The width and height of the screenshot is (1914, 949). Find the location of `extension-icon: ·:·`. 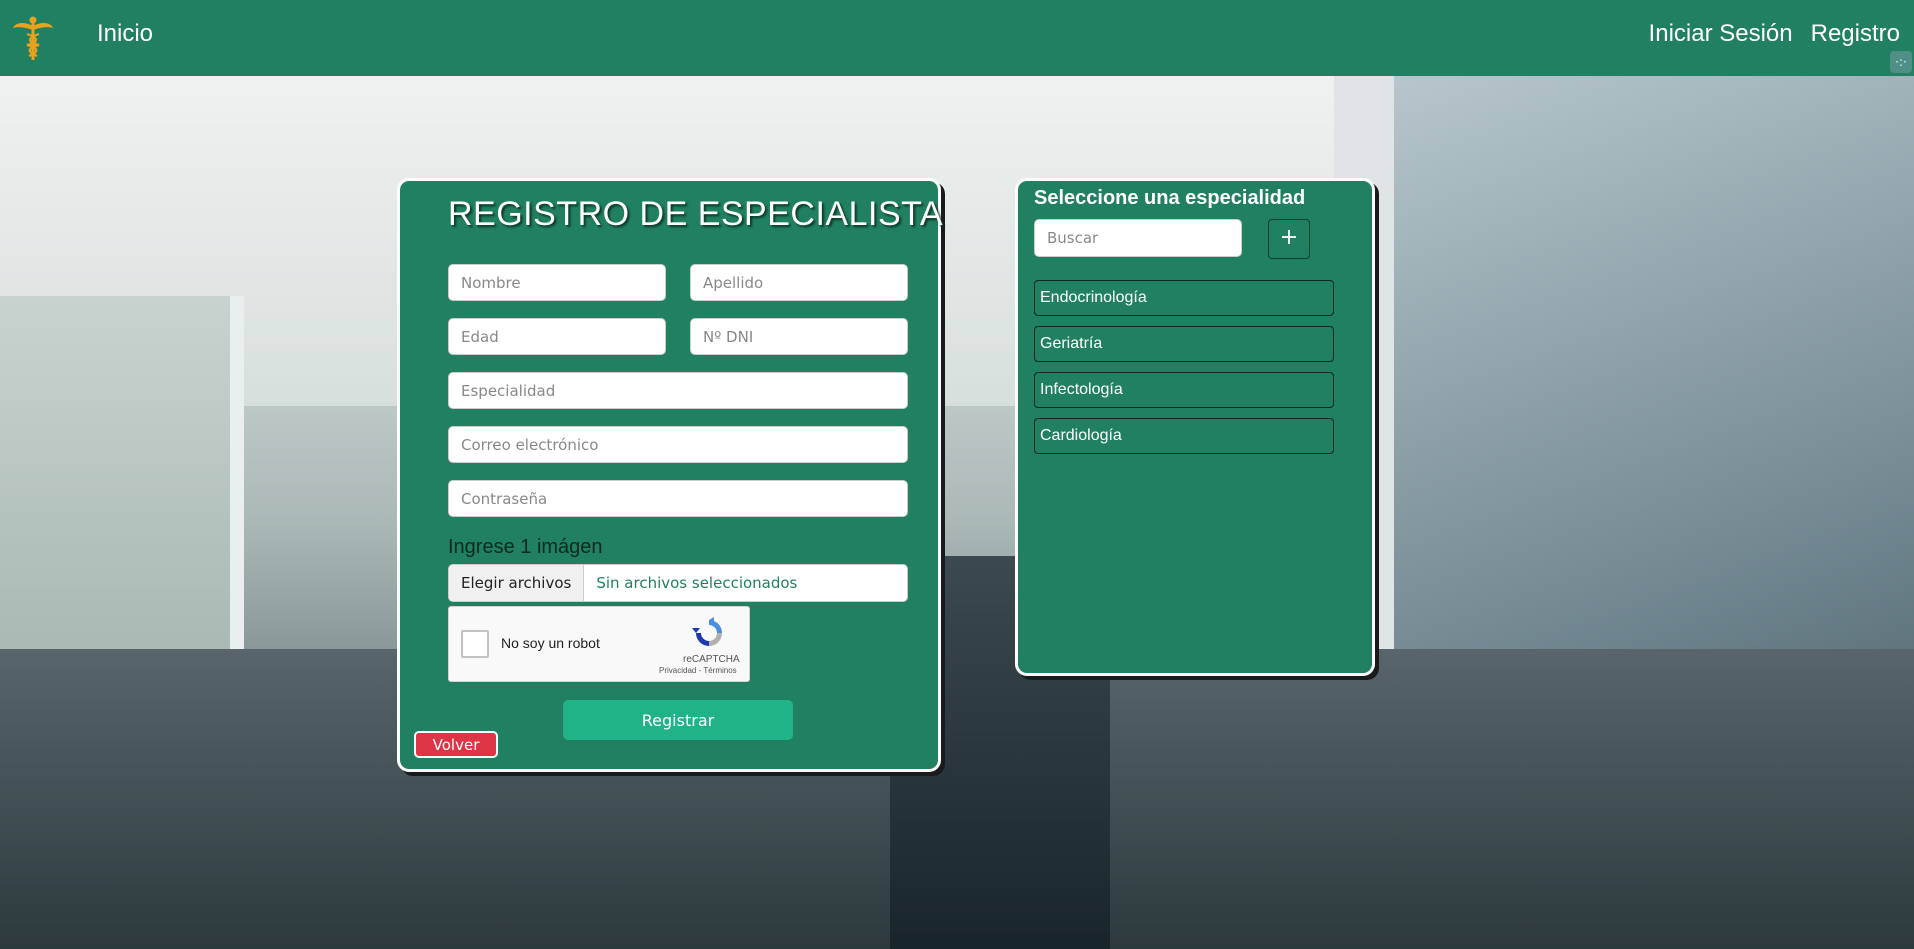

extension-icon: ·:· is located at coordinates (1901, 62).